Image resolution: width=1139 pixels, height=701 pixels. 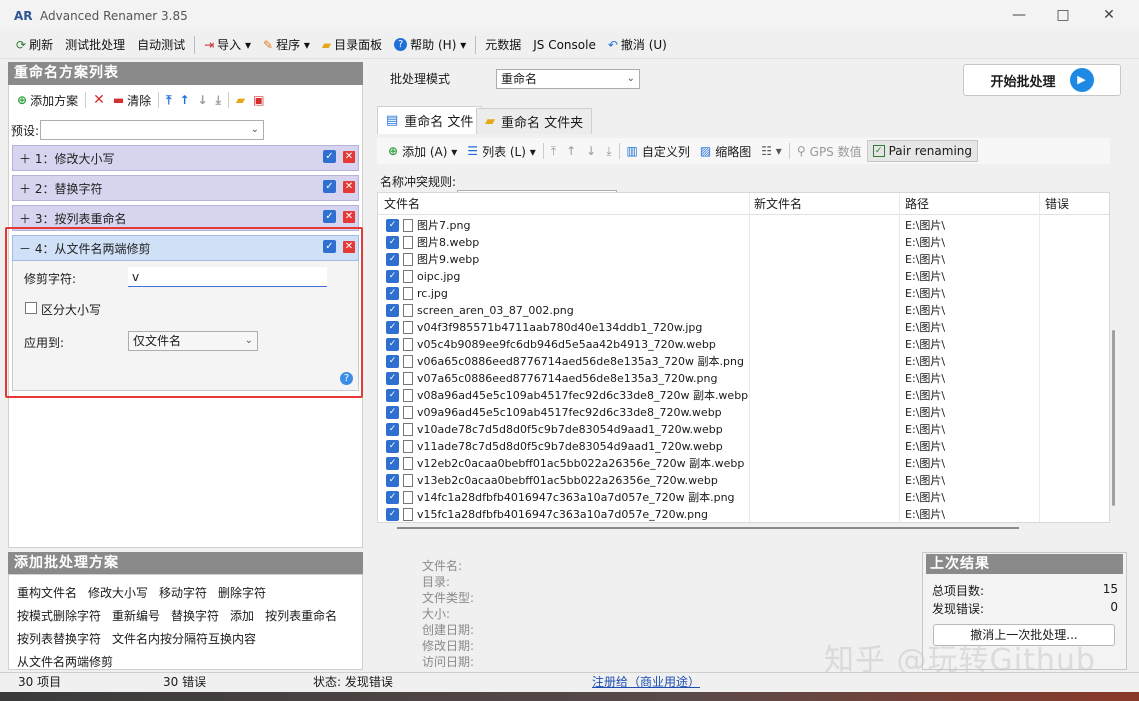 I want to click on method-item-1: ＋ 1：修改大小写 ✓ ✕, so click(x=185, y=158).